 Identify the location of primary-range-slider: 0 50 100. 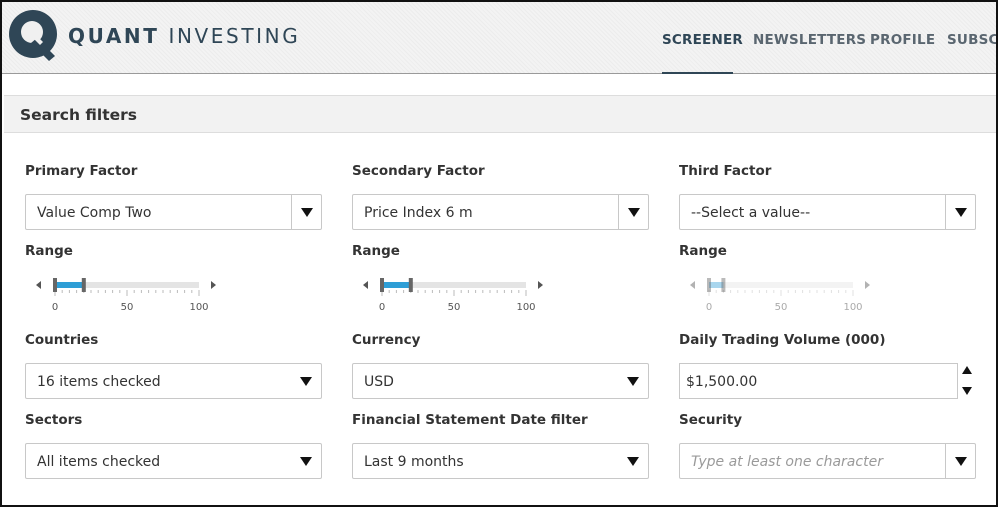
(136, 294).